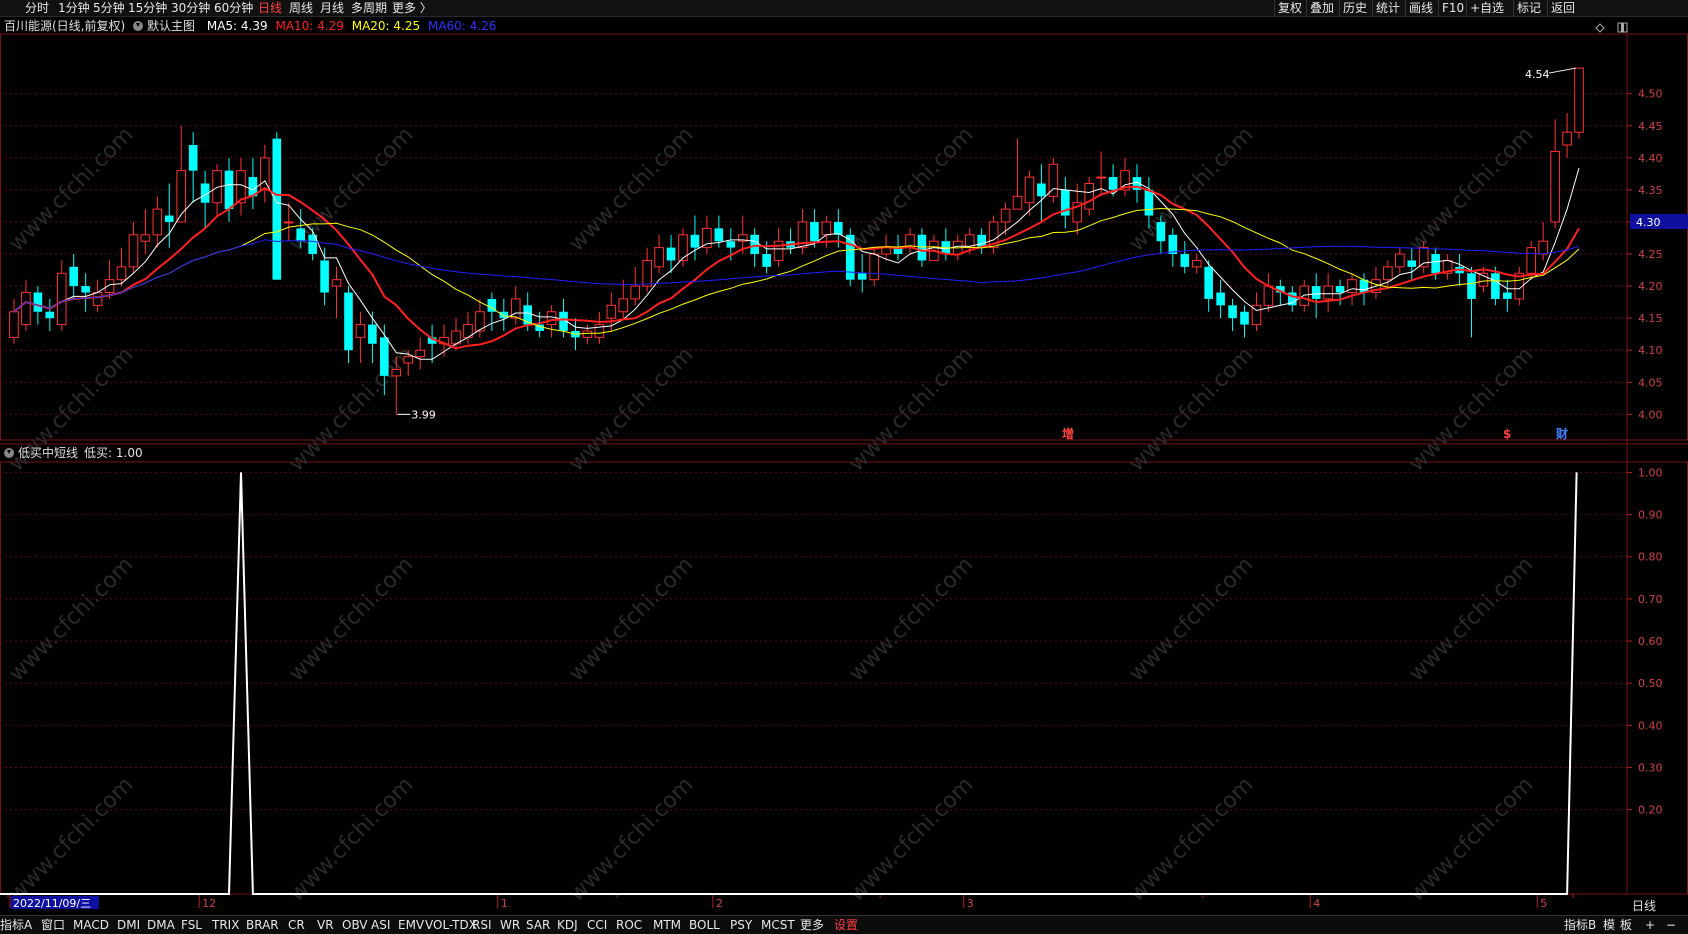 This screenshot has height=934, width=1688. Describe the element at coordinates (1486, 8) in the screenshot. I see `add-watchlist-button: +自选` at that location.